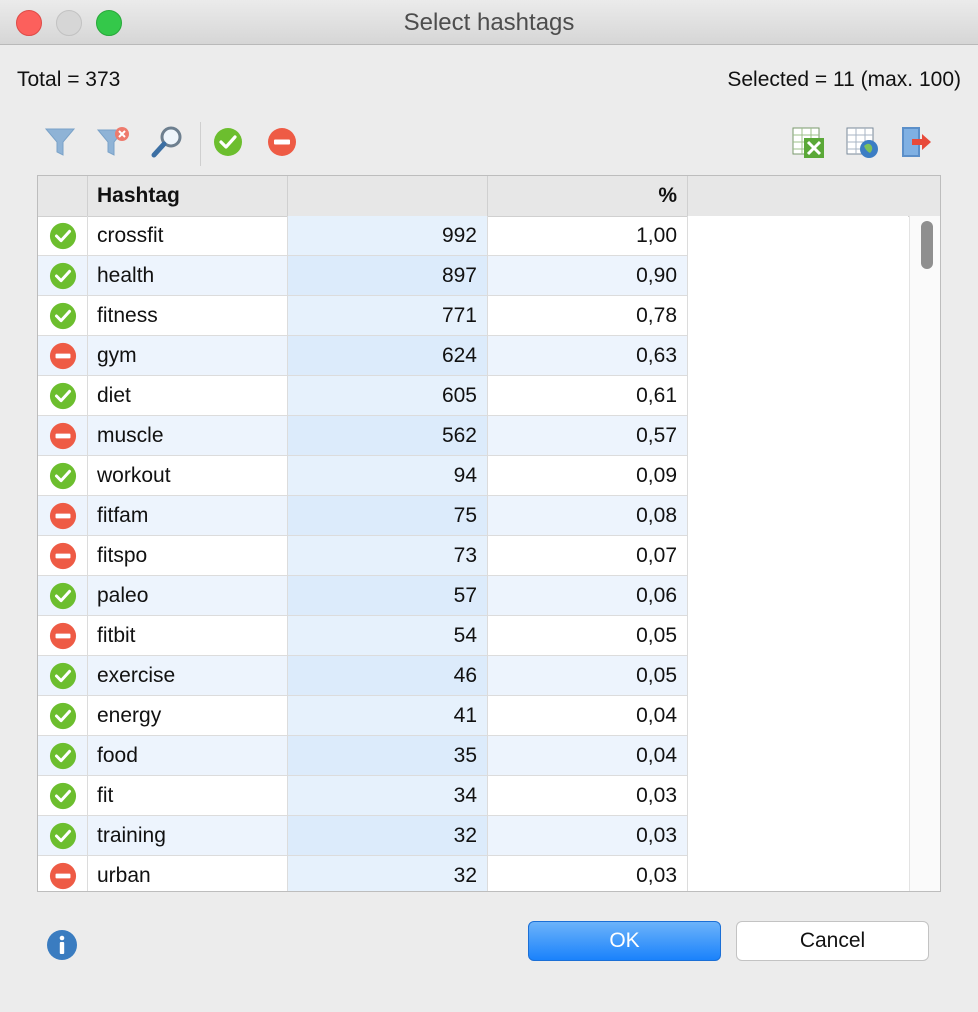 This screenshot has height=1012, width=978. I want to click on count-cell: 57, so click(388, 596).